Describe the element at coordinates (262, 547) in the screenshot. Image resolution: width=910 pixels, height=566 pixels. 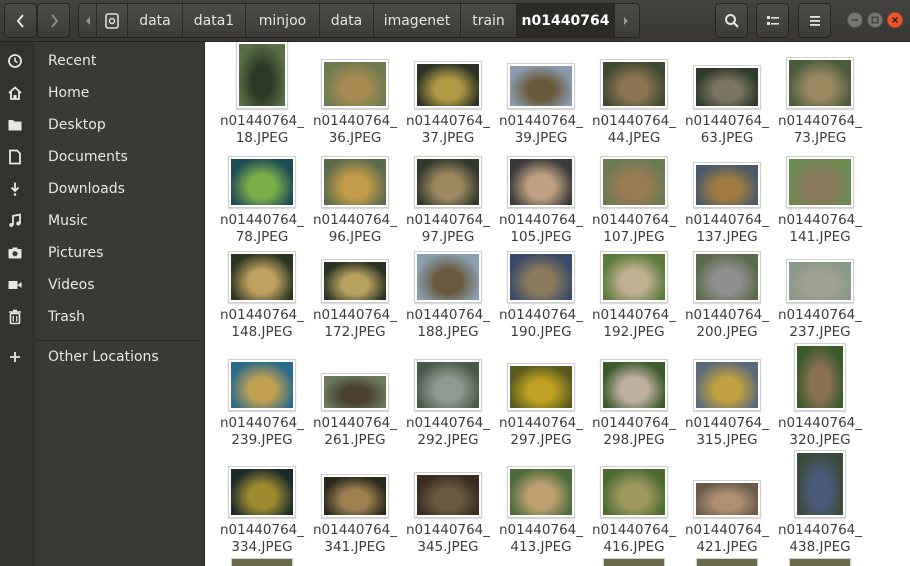
I see `file-name-line: 334.JPEG` at that location.